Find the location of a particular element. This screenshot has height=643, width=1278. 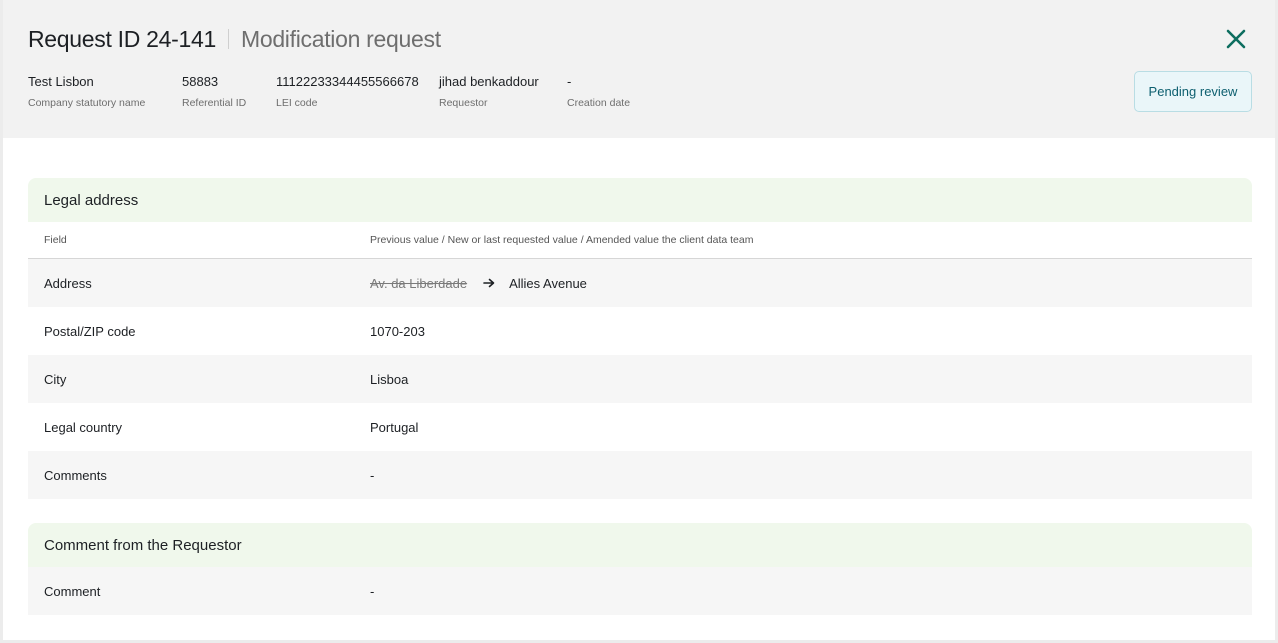

field-label: Comment is located at coordinates (72, 591).